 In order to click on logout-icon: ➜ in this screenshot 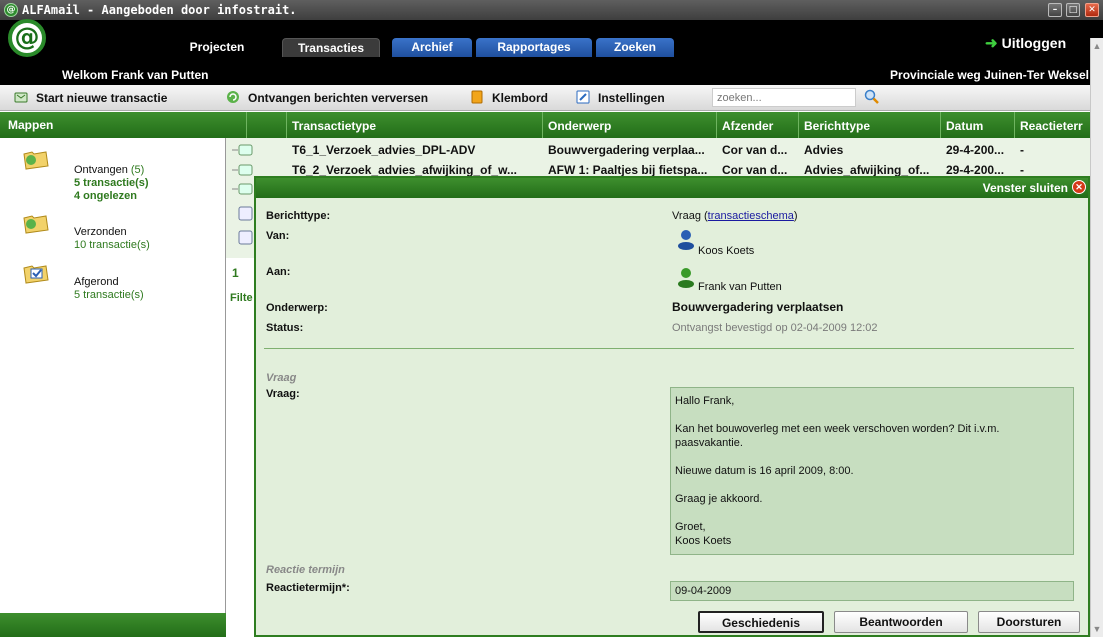, I will do `click(991, 43)`.